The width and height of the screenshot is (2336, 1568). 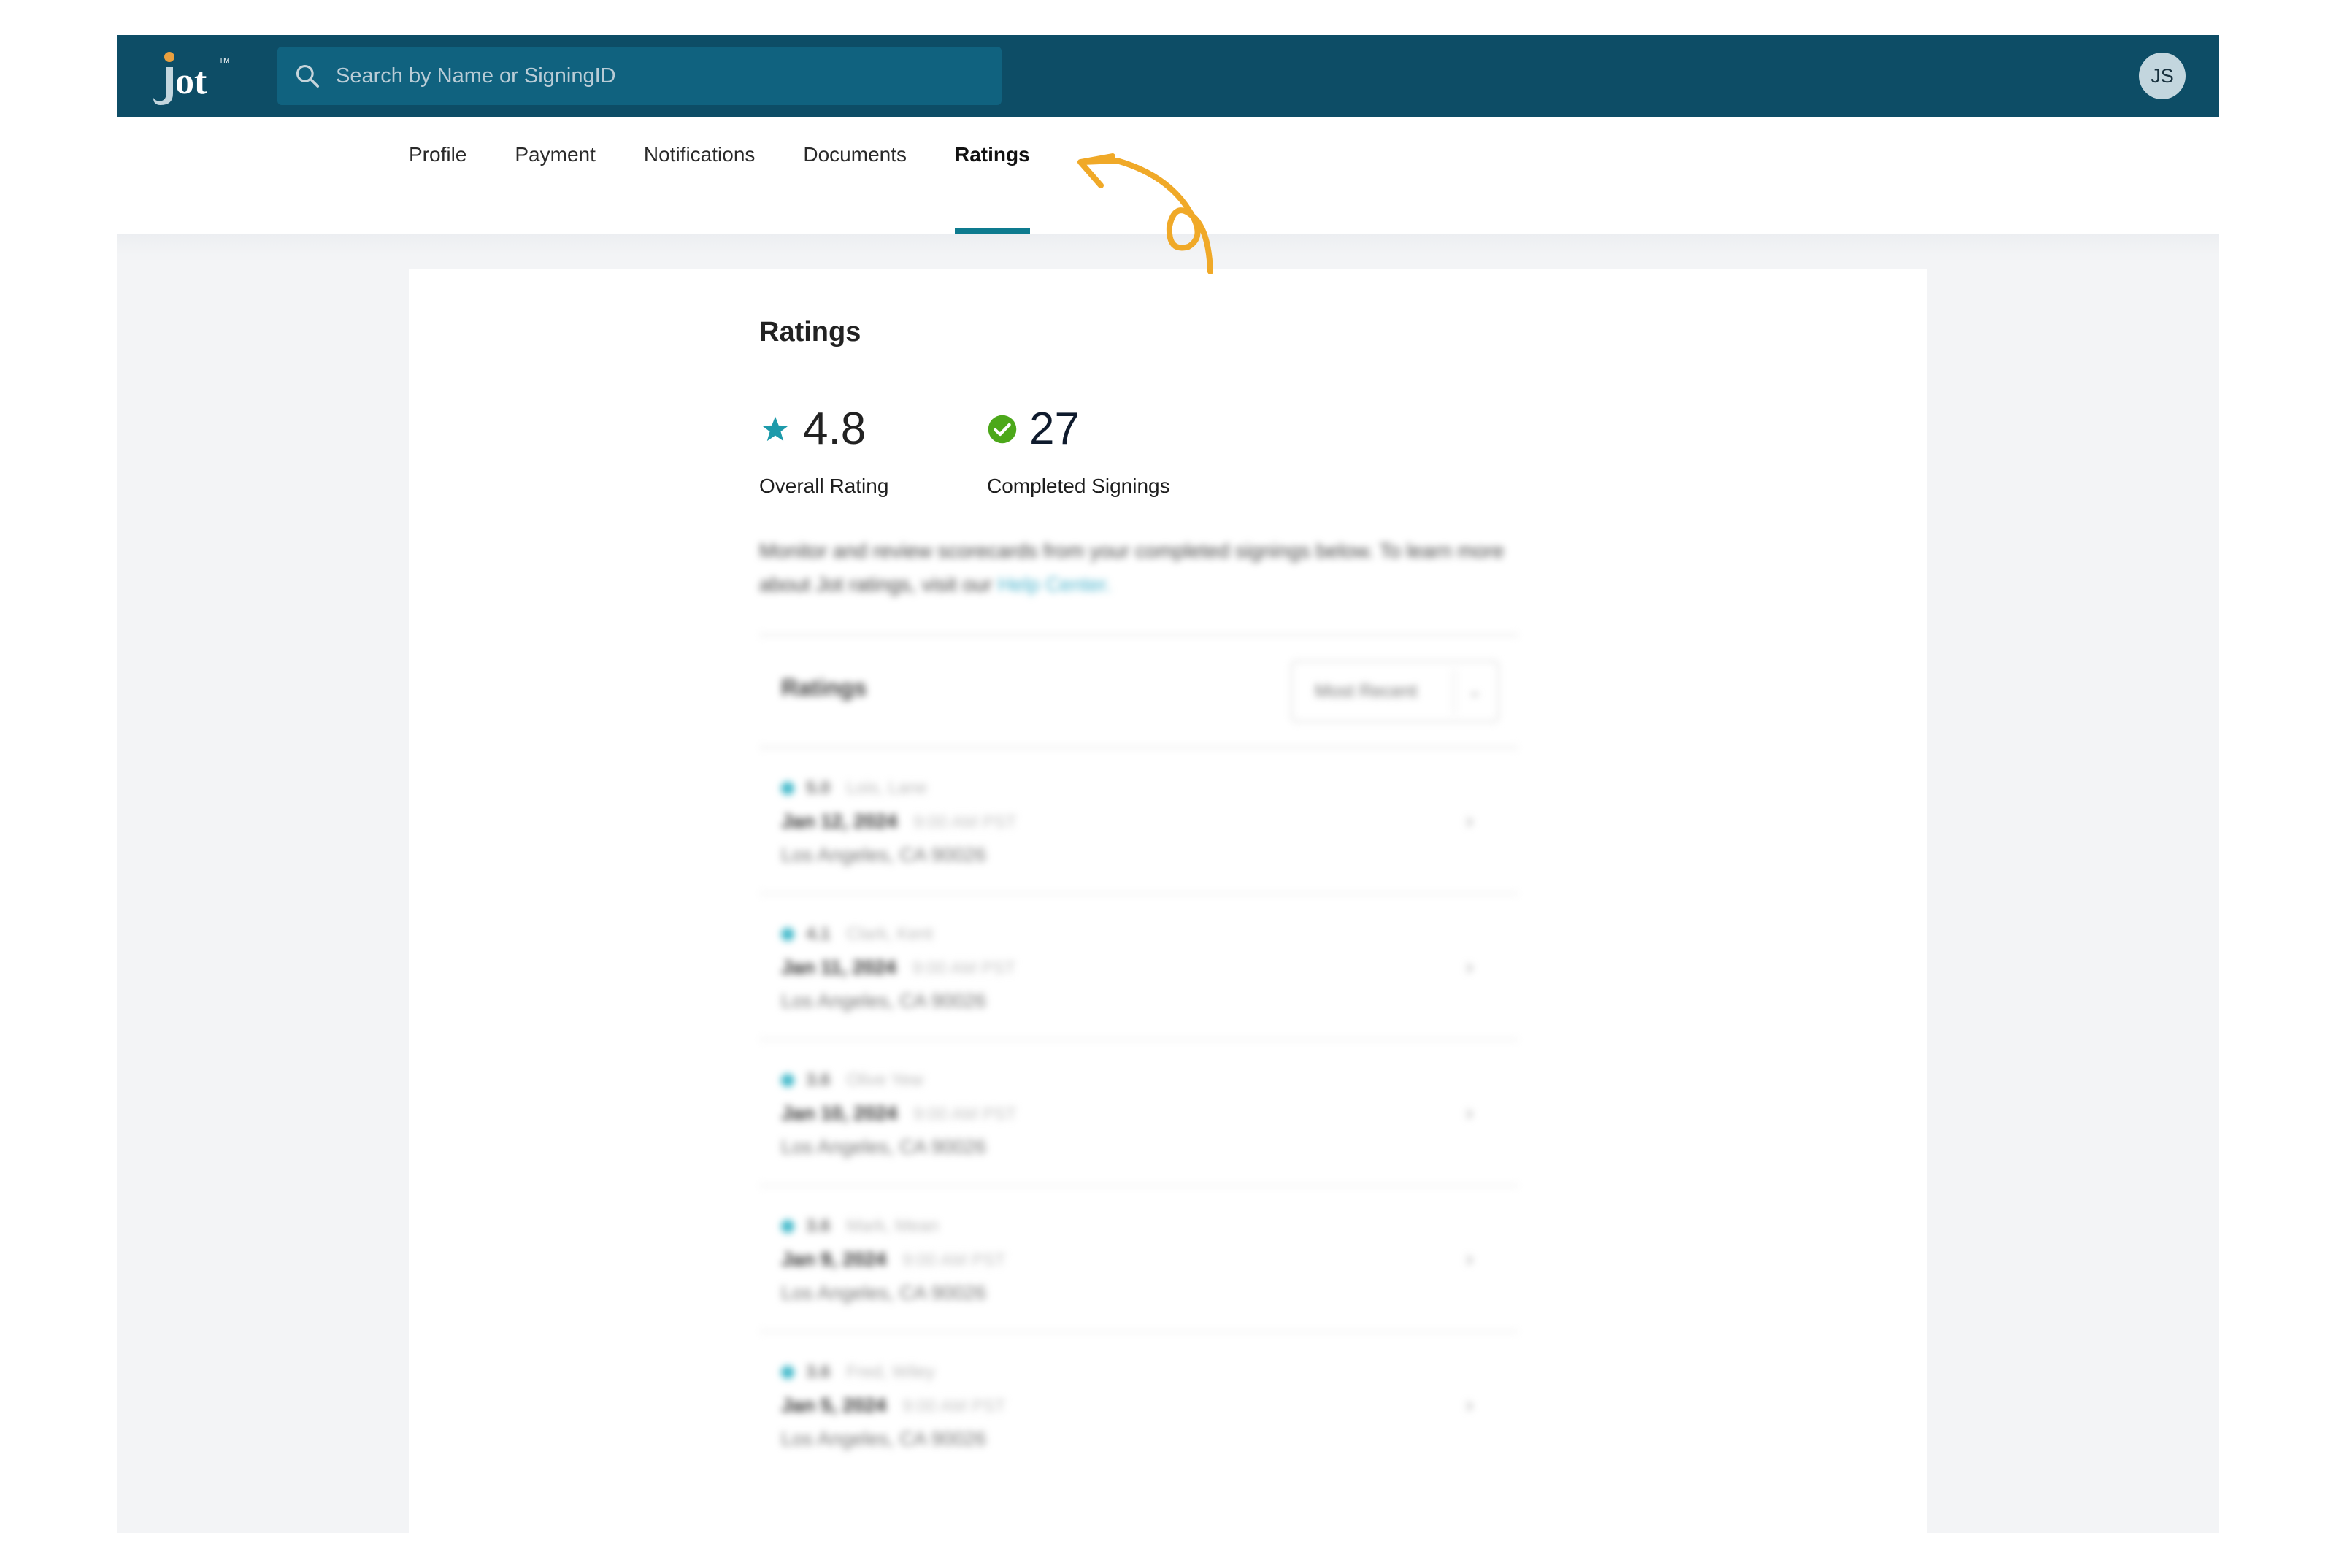 What do you see at coordinates (2162, 76) in the screenshot?
I see `user-avatar: JS` at bounding box center [2162, 76].